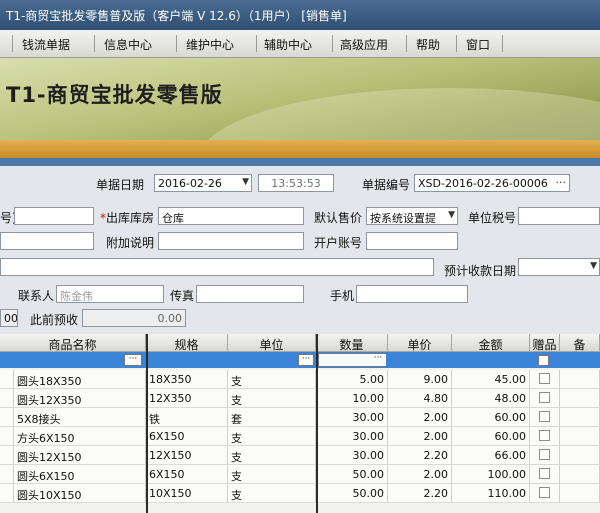  Describe the element at coordinates (73, 343) in the screenshot. I see `column-header-product-name: 商品名称` at that location.